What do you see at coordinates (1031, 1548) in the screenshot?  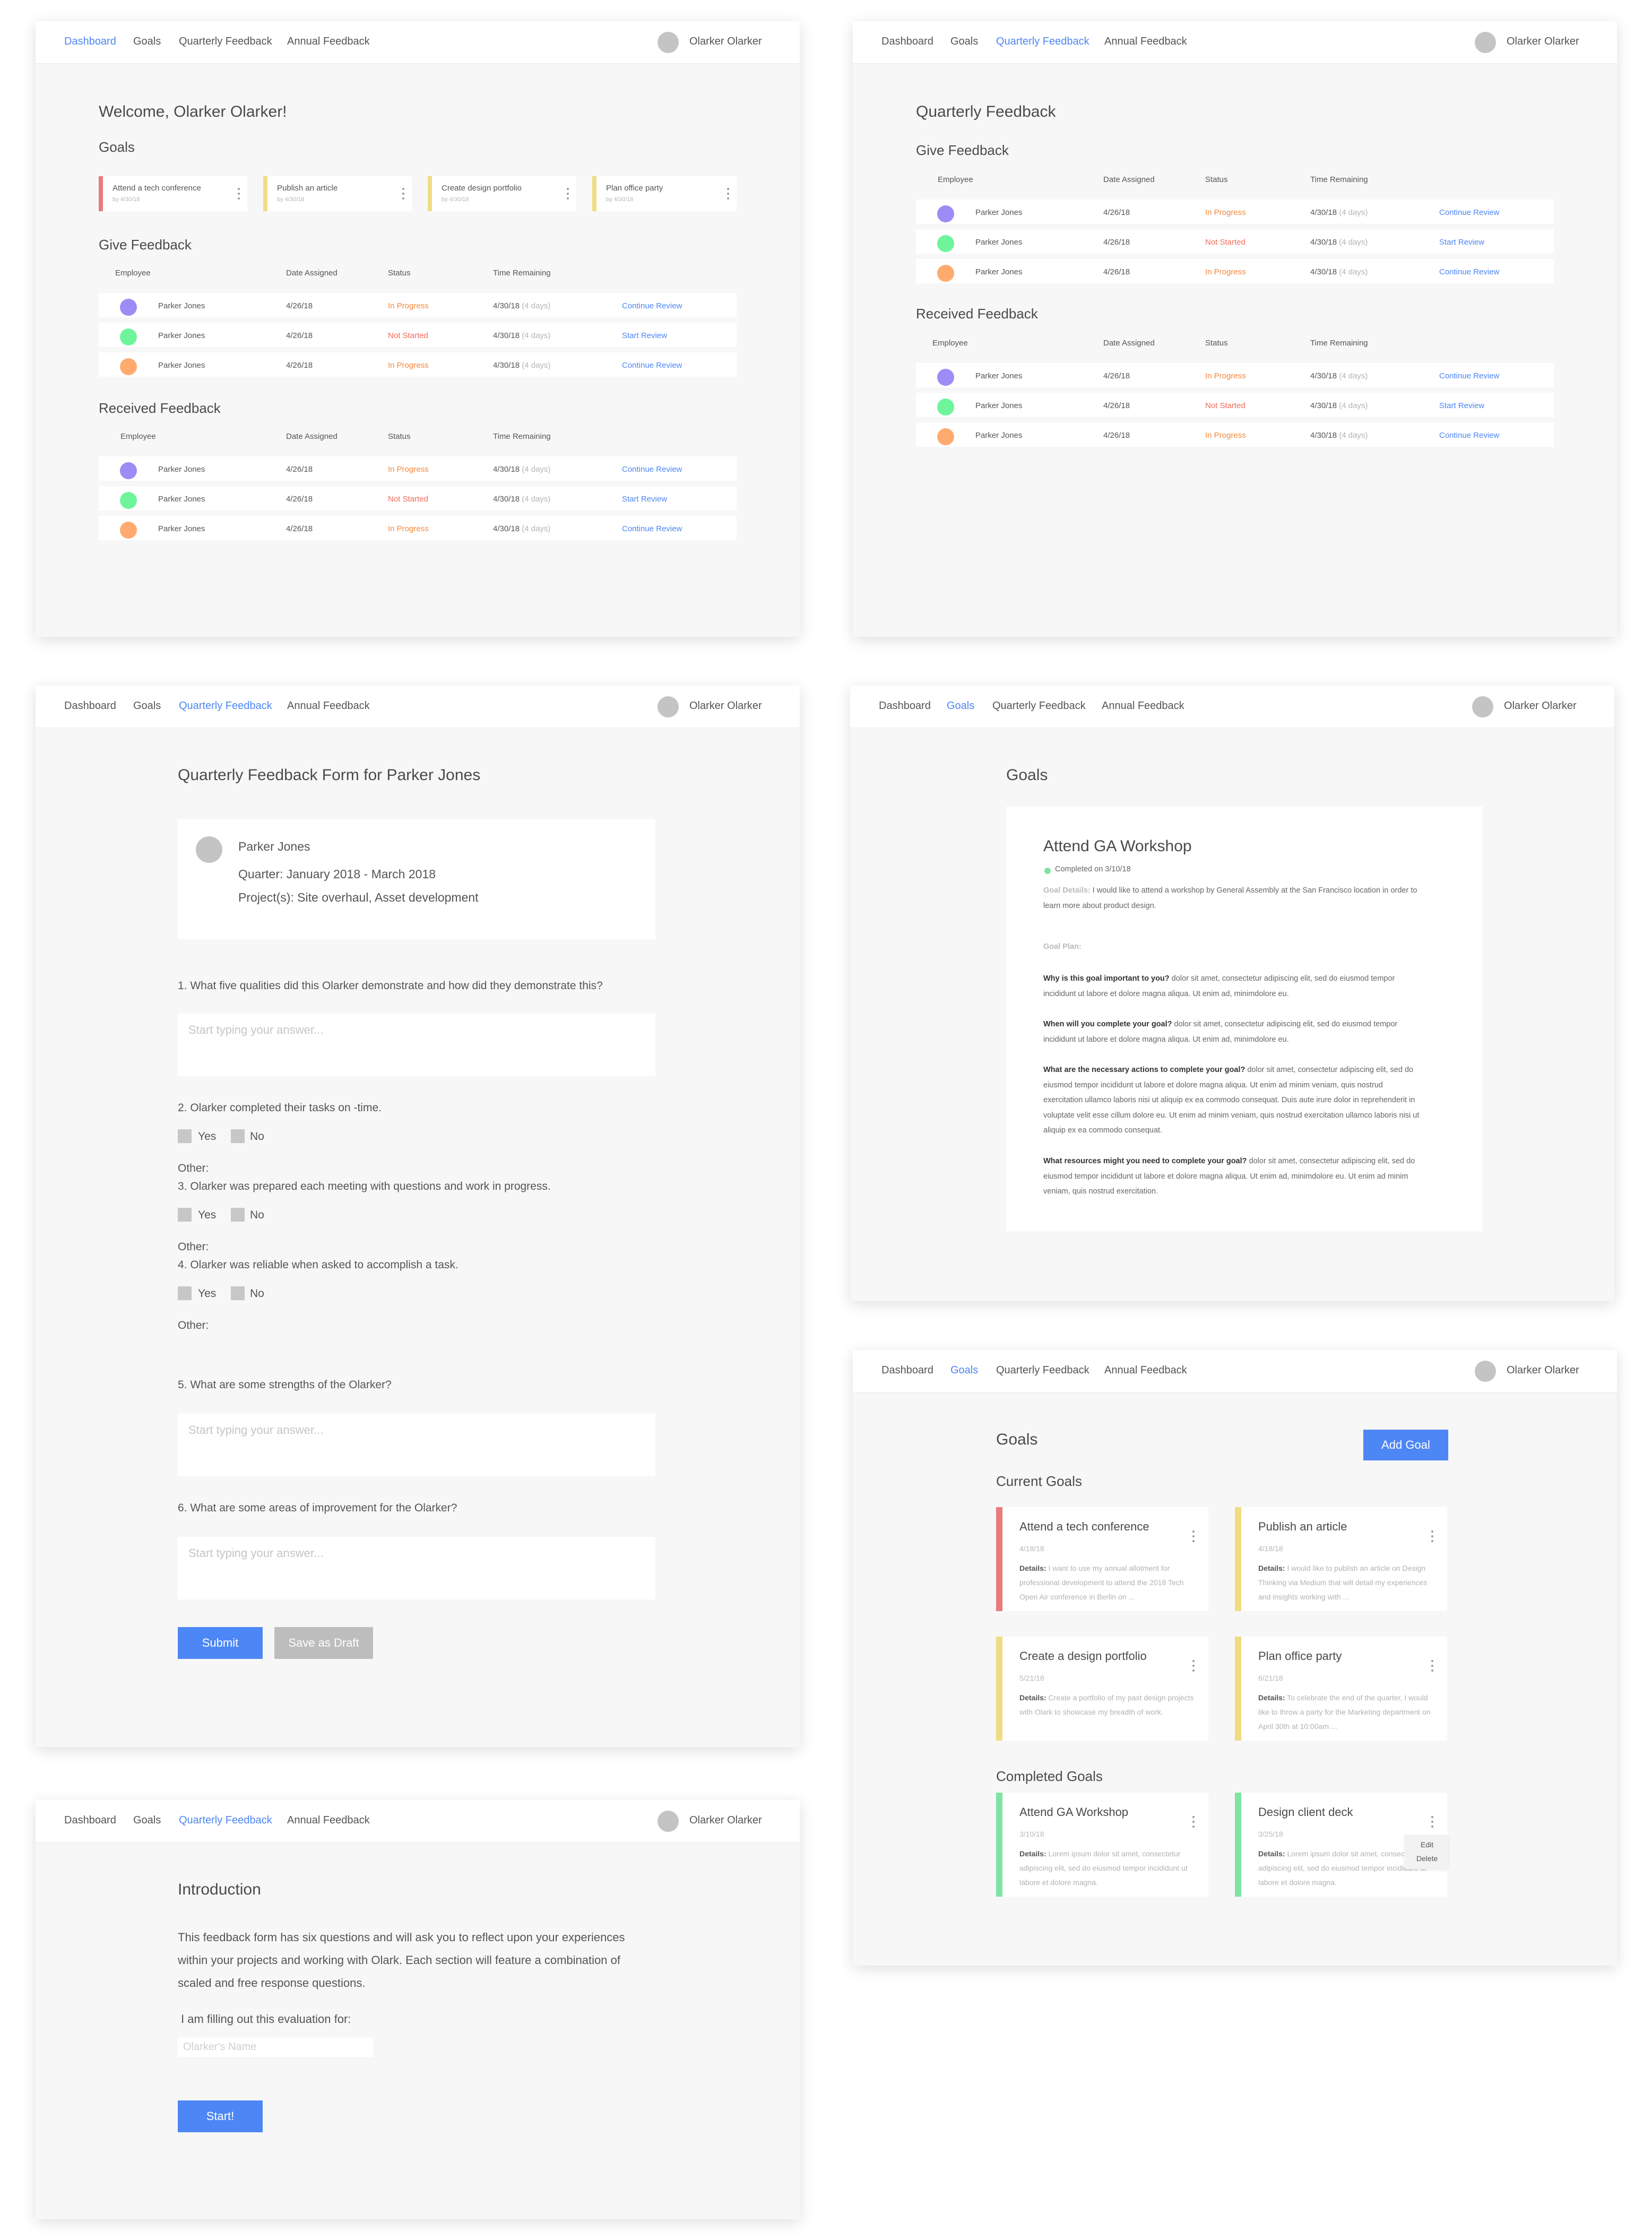 I see `goal-date: 4/18/18` at bounding box center [1031, 1548].